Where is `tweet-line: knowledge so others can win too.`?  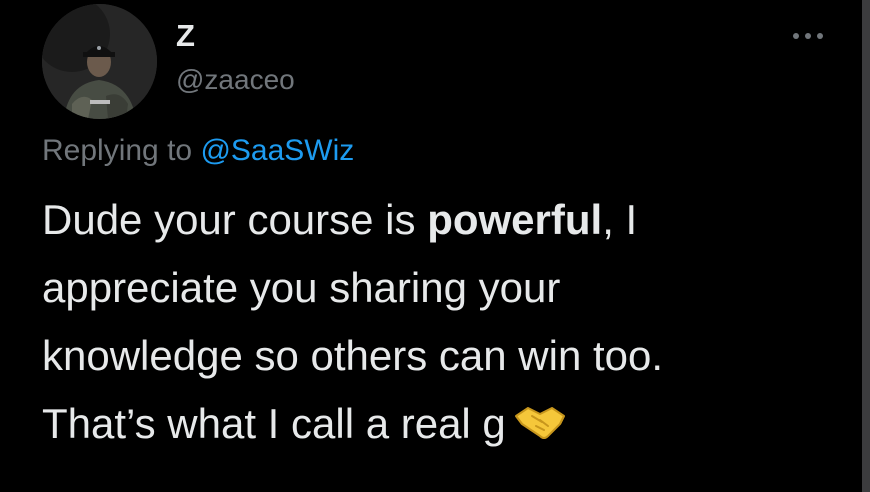 tweet-line: knowledge so others can win too. is located at coordinates (353, 355).